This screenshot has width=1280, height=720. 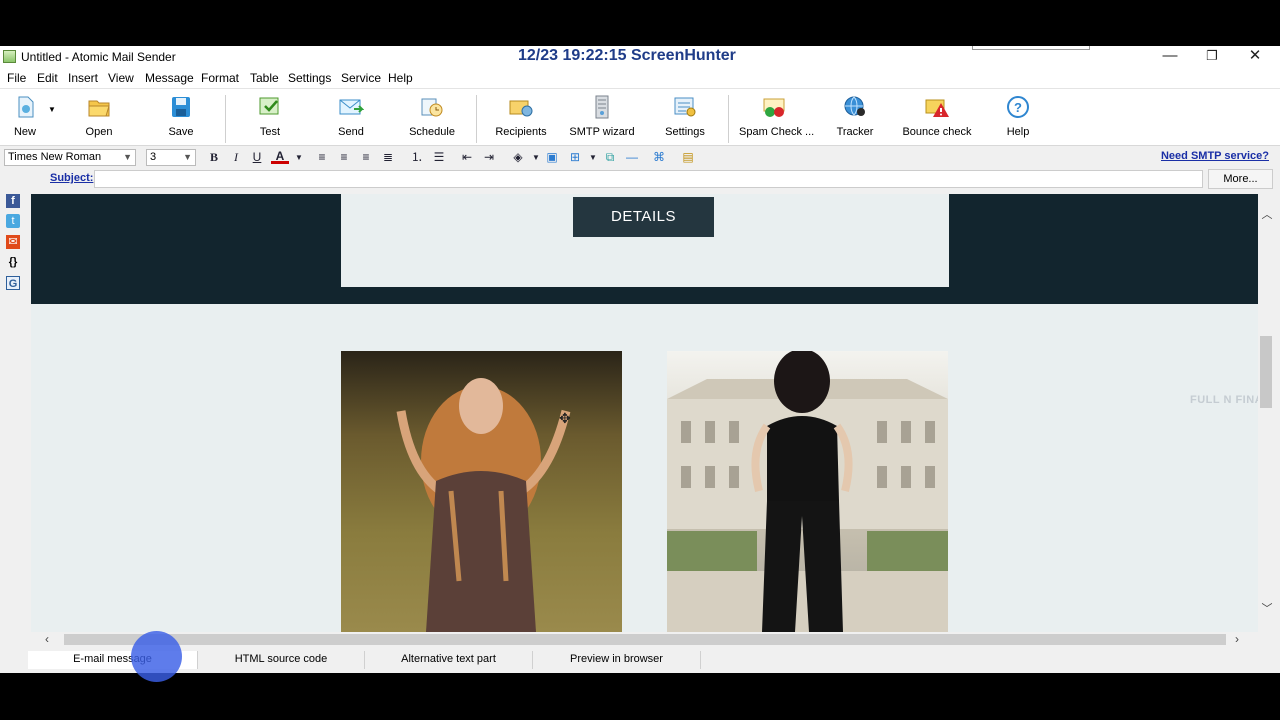 I want to click on model-photo-right, so click(x=807, y=491).